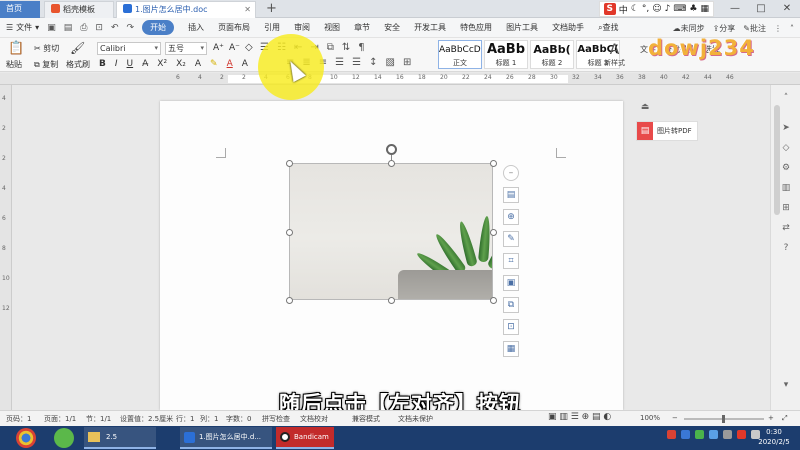 The height and width of the screenshot is (450, 800). I want to click on grow-font-icon: A⁺, so click(218, 48).